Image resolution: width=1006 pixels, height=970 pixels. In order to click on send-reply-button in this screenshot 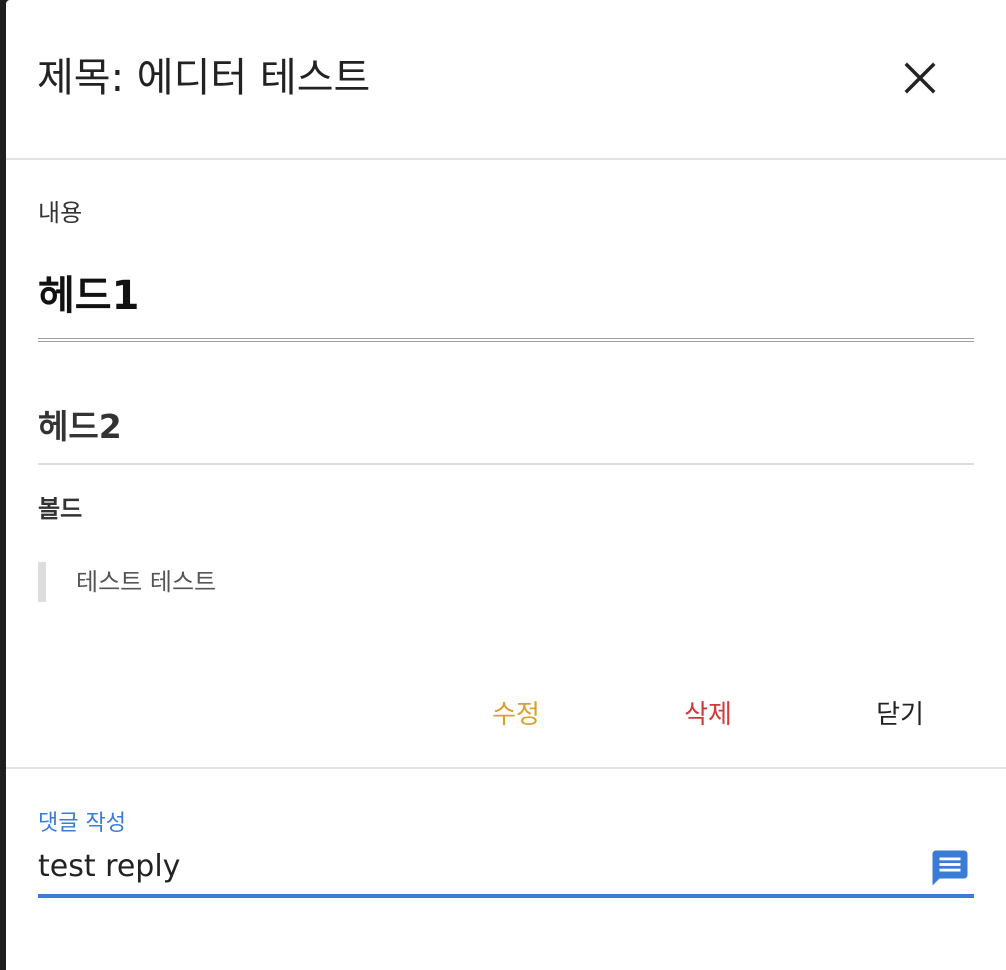, I will do `click(950, 868)`.